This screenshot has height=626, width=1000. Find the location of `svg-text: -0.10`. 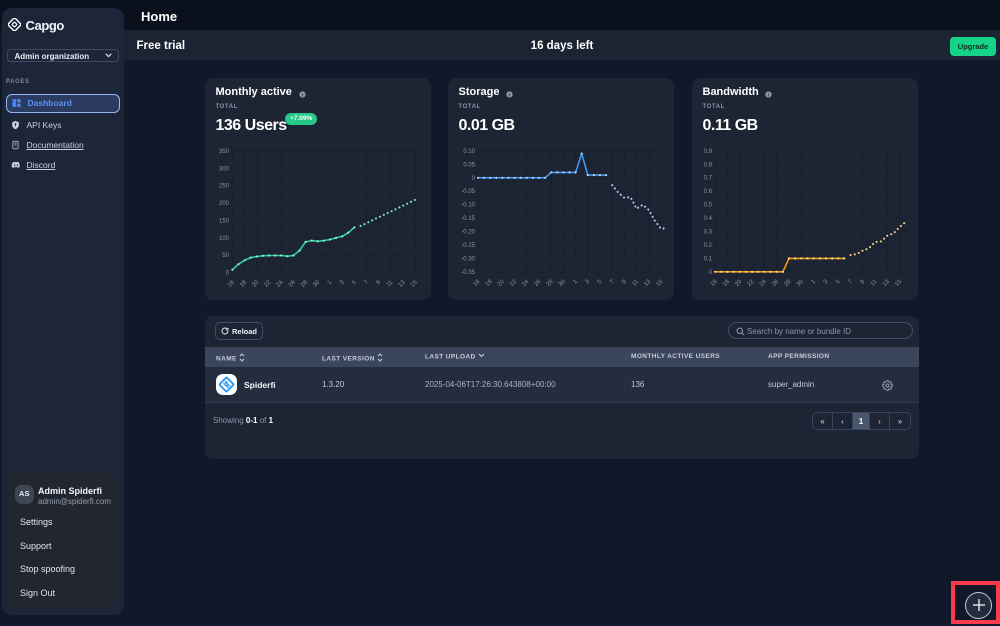

svg-text: -0.10 is located at coordinates (468, 206).